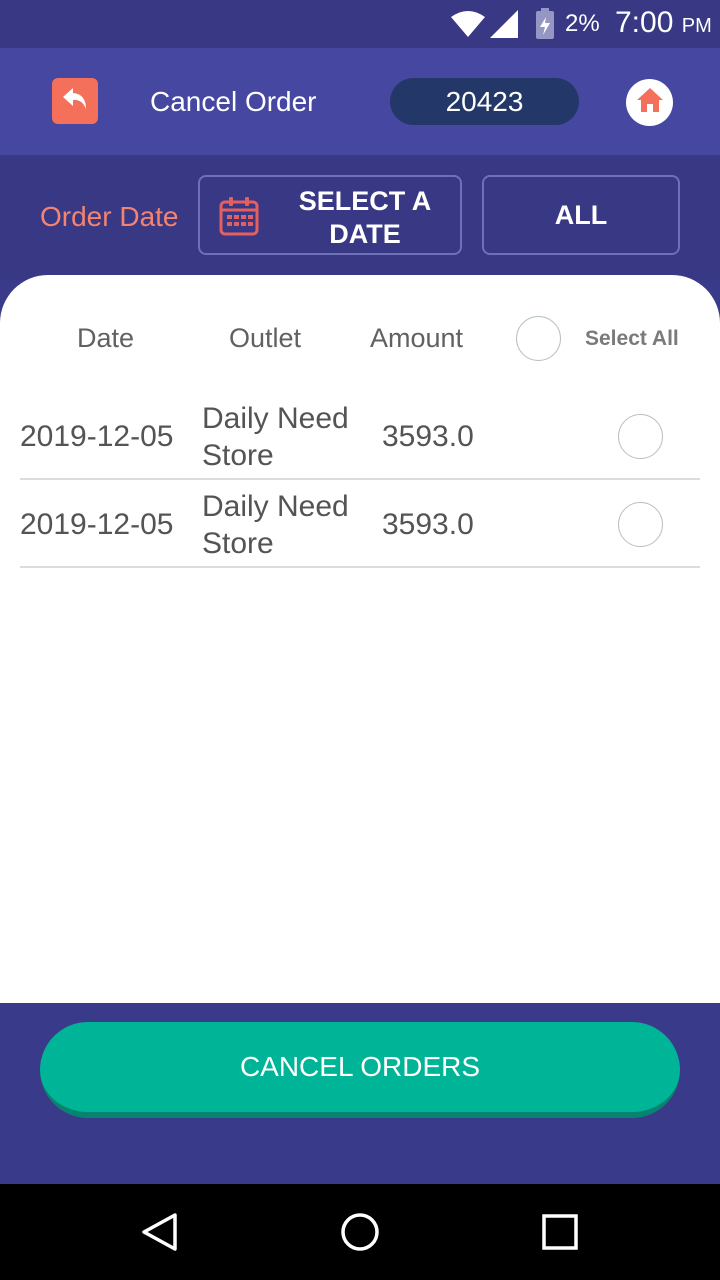 The width and height of the screenshot is (720, 1280). I want to click on clock: 7:00 PM, so click(663, 23).